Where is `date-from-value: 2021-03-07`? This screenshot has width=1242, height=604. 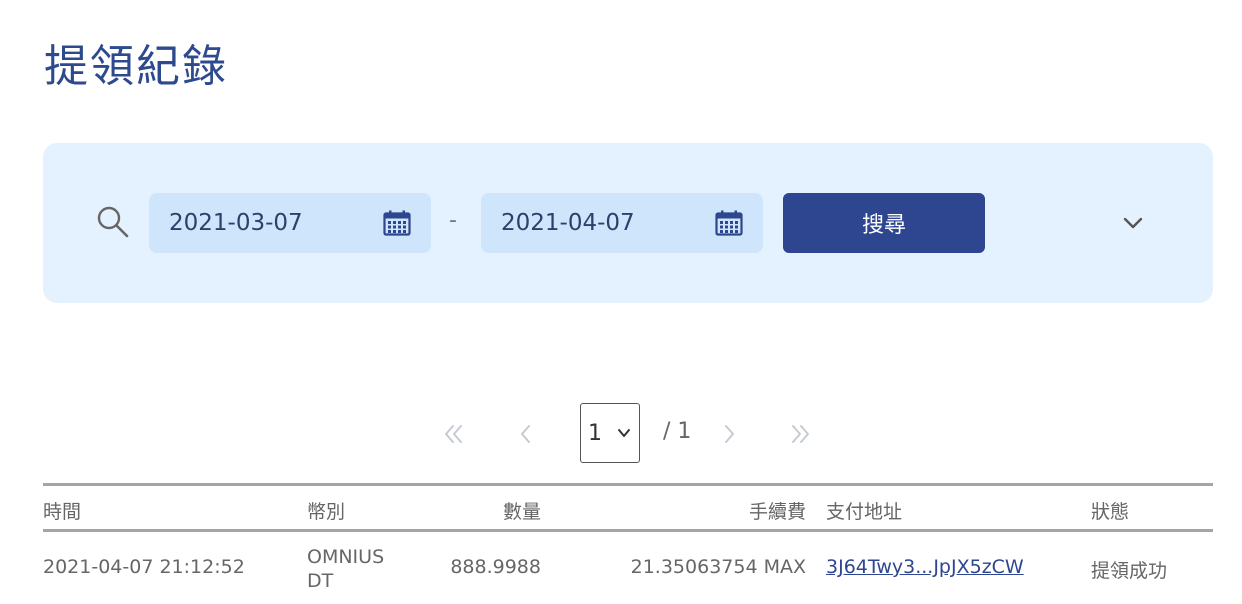
date-from-value: 2021-03-07 is located at coordinates (236, 223).